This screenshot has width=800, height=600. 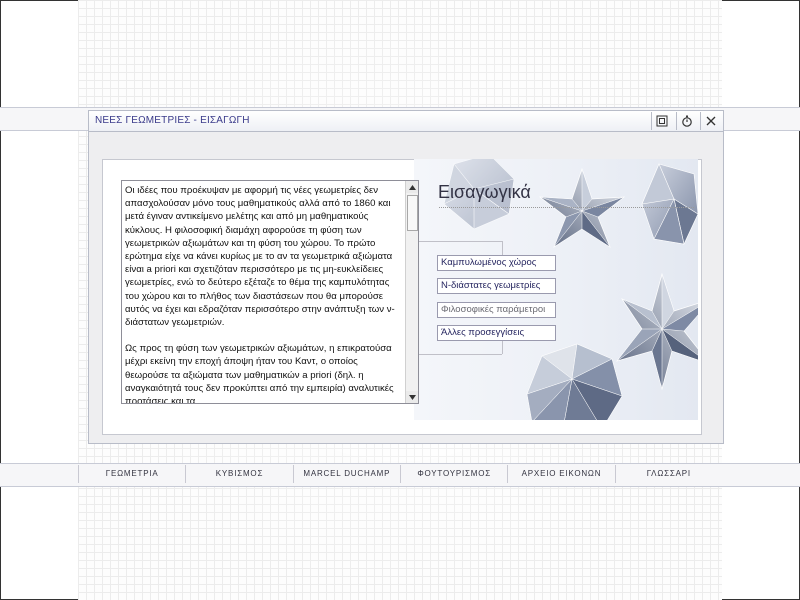 What do you see at coordinates (412, 213) in the screenshot?
I see `scroll-thumb` at bounding box center [412, 213].